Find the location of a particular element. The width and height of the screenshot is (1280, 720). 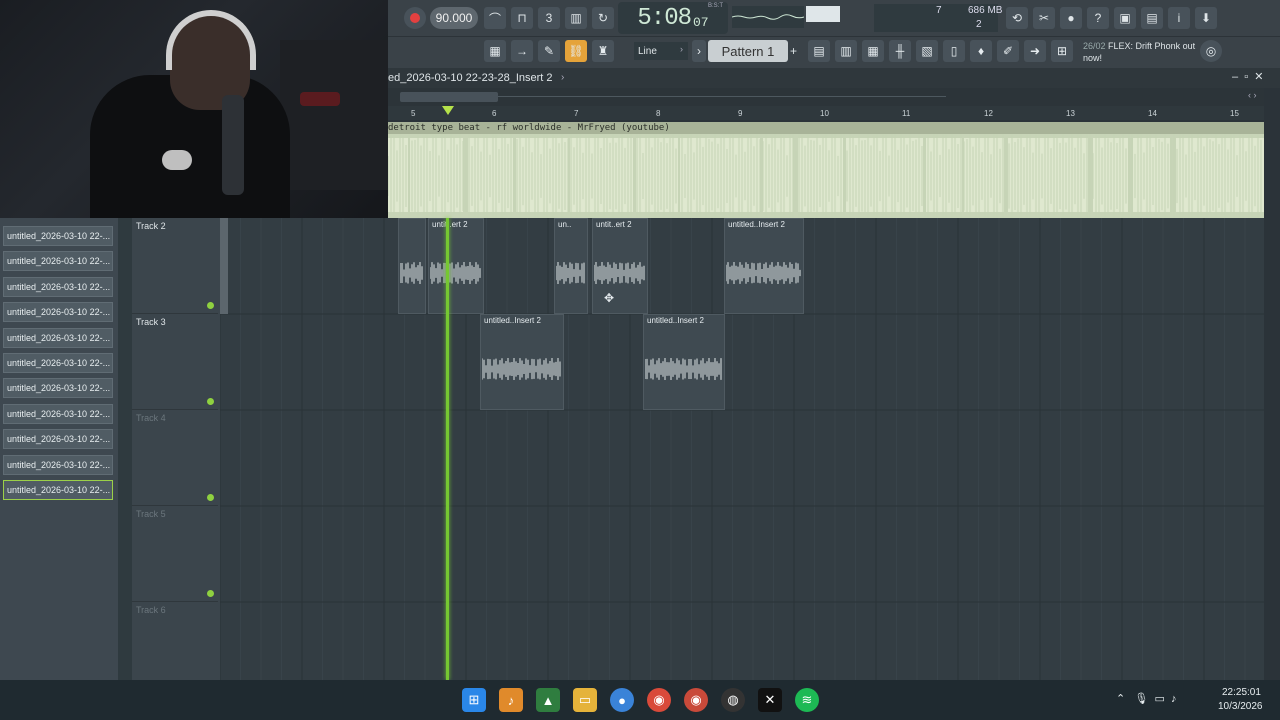

time-main: 5:08 is located at coordinates (664, 18).